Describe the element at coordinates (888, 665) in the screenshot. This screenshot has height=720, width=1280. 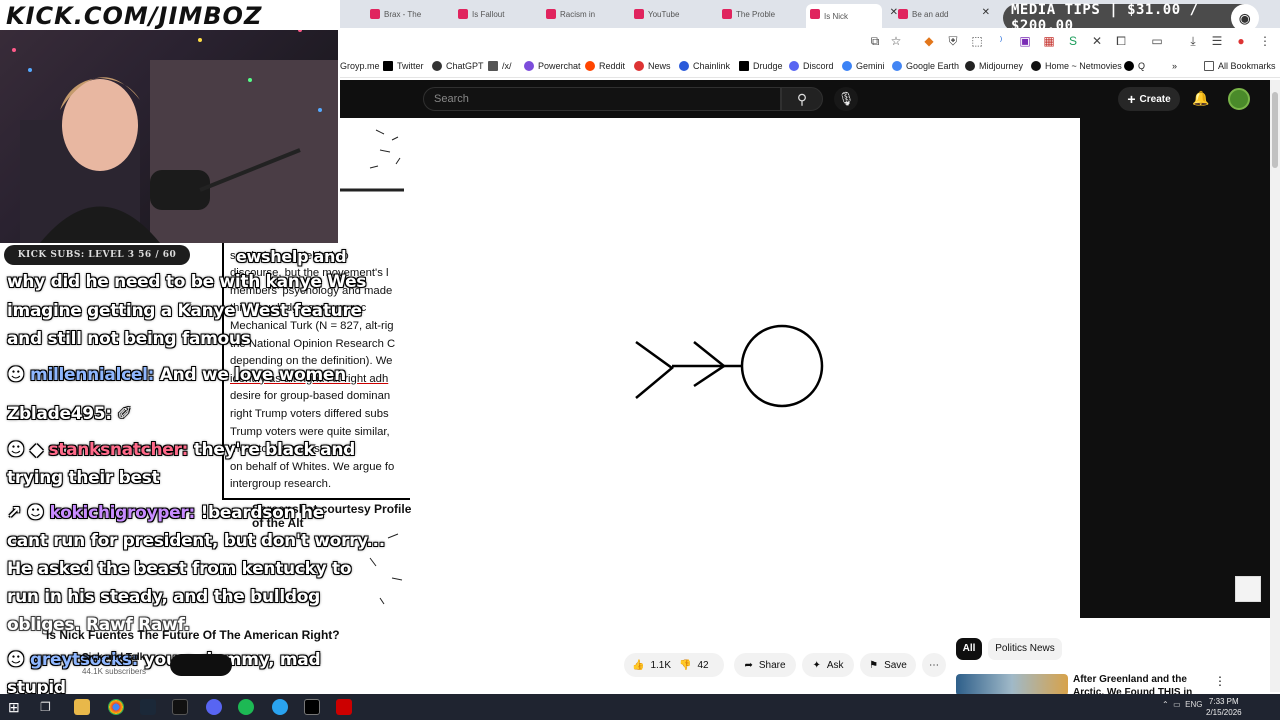
I see `save-button: ⚑ Save` at that location.